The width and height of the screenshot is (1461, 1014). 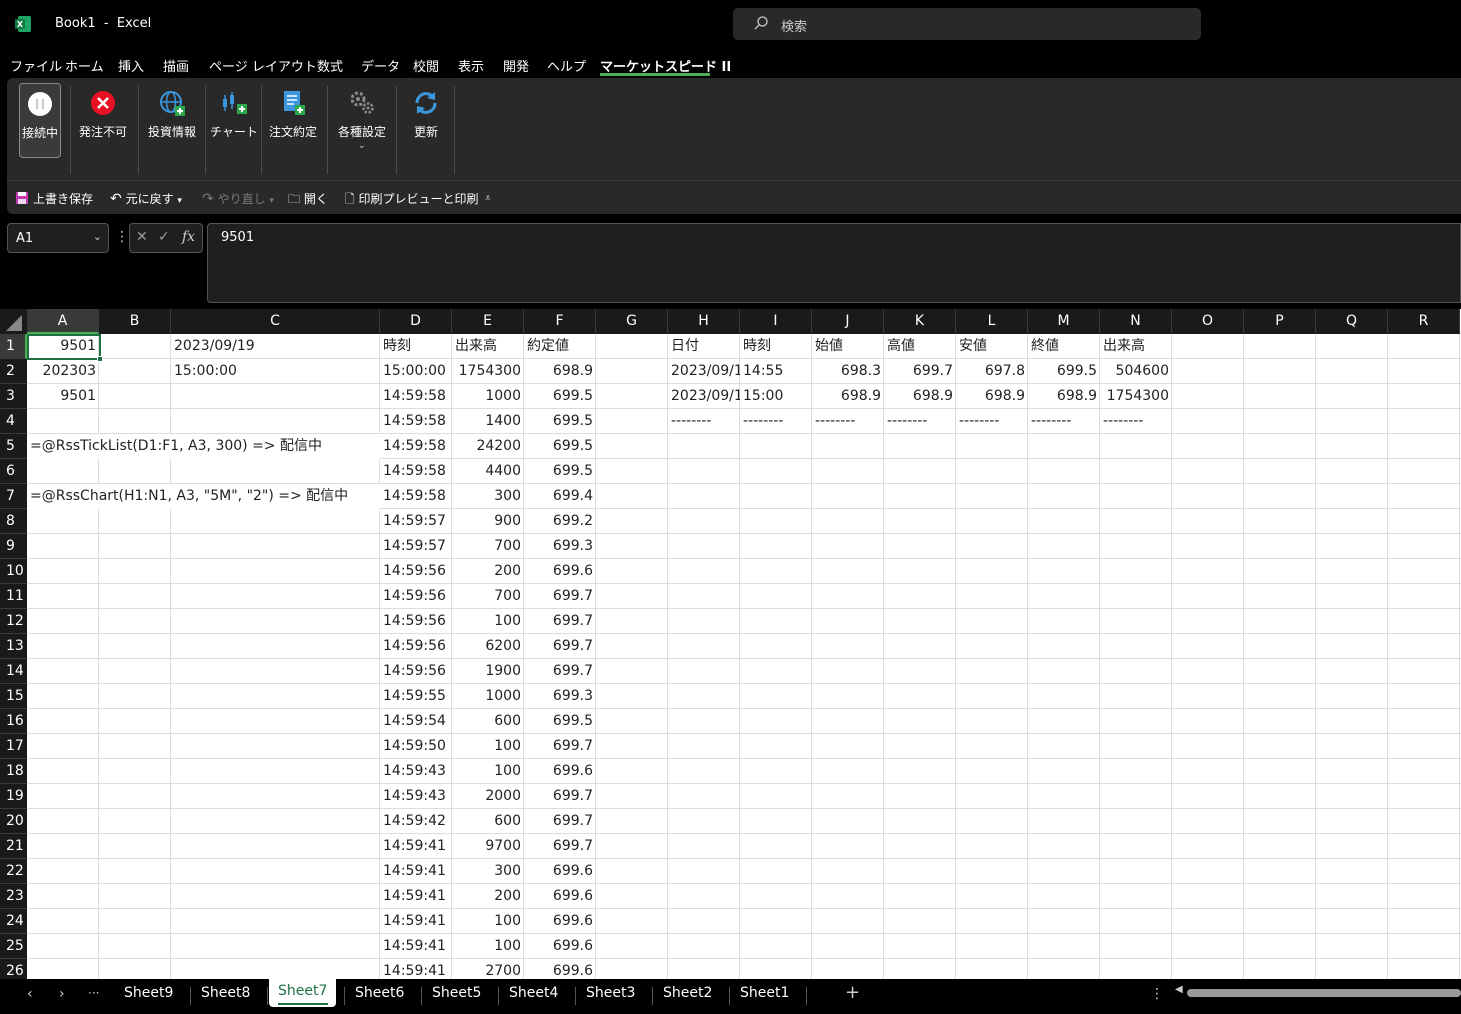 I want to click on row-header-21: 21, so click(x=13, y=846).